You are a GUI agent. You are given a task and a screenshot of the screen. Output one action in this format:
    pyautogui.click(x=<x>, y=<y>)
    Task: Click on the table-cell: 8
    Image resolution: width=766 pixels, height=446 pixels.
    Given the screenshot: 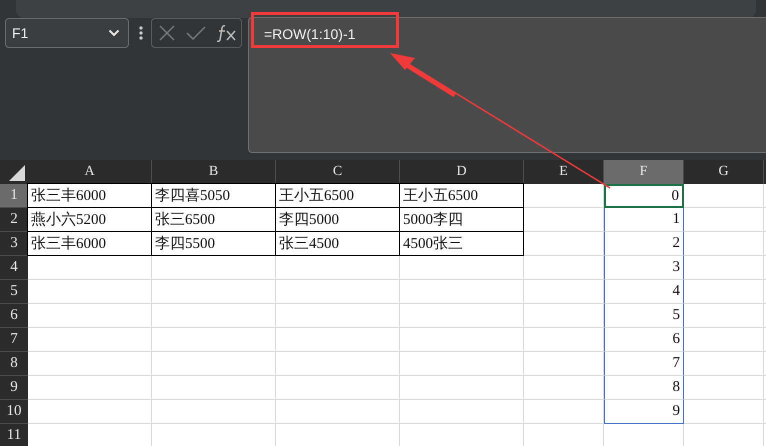 What is the action you would take?
    pyautogui.click(x=644, y=388)
    